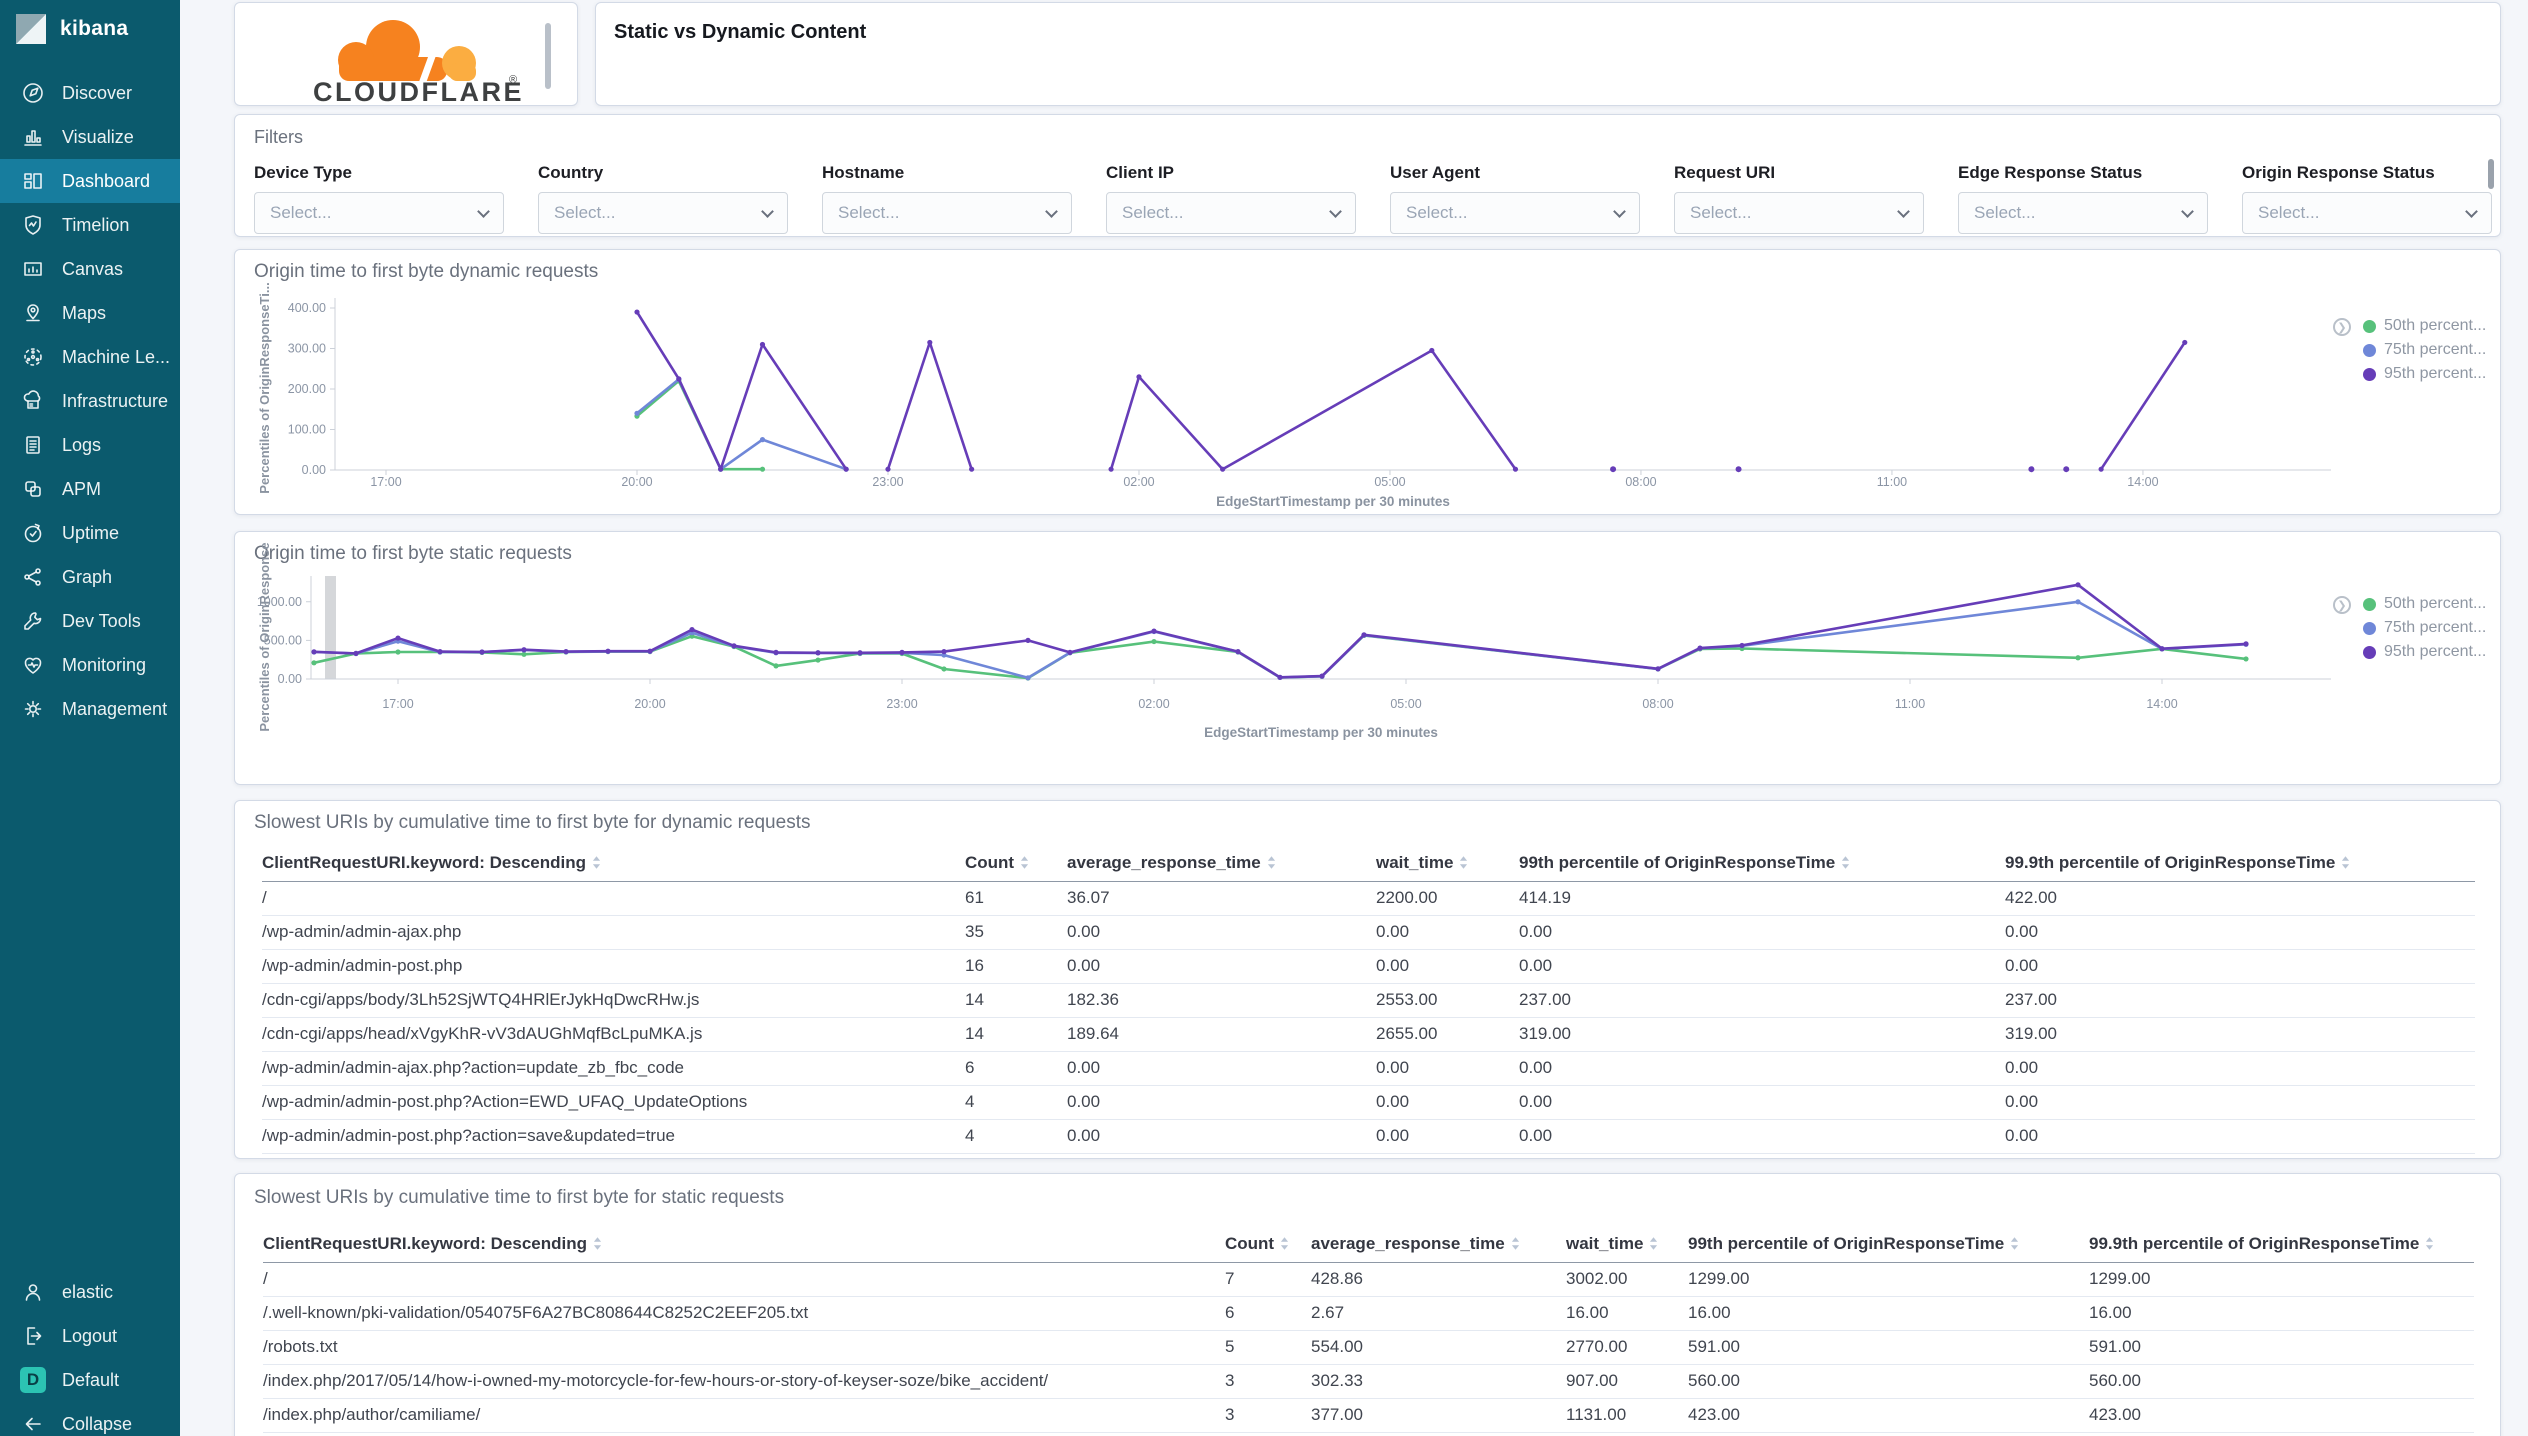  What do you see at coordinates (90, 1419) in the screenshot?
I see `sidebar-item-collapse: Collapse` at bounding box center [90, 1419].